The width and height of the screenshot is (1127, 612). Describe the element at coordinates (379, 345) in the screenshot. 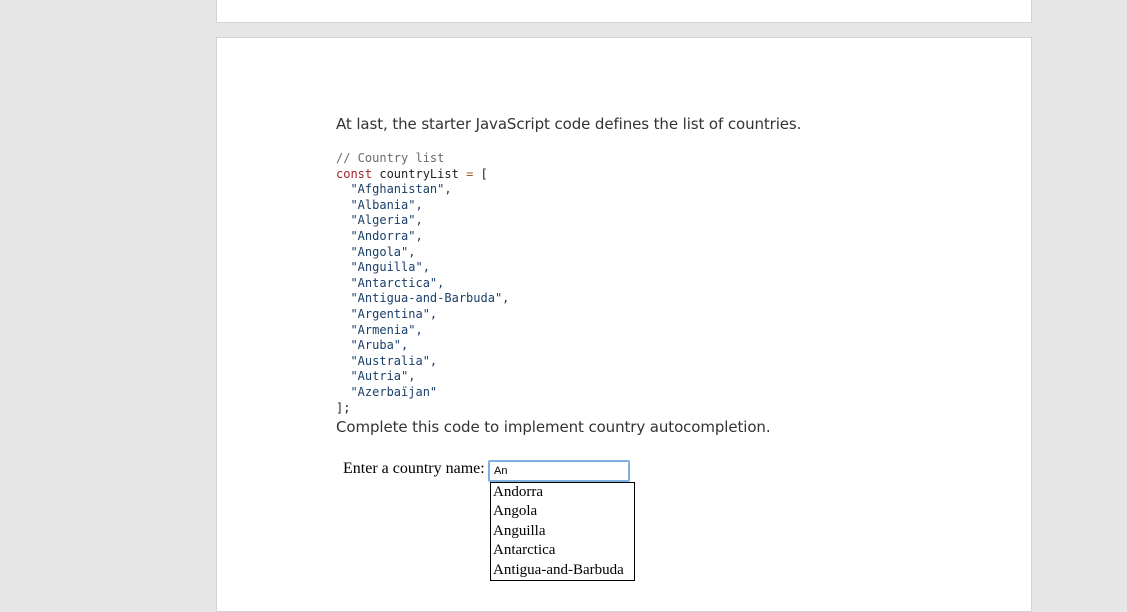

I see `code-string-item: "Aruba",` at that location.